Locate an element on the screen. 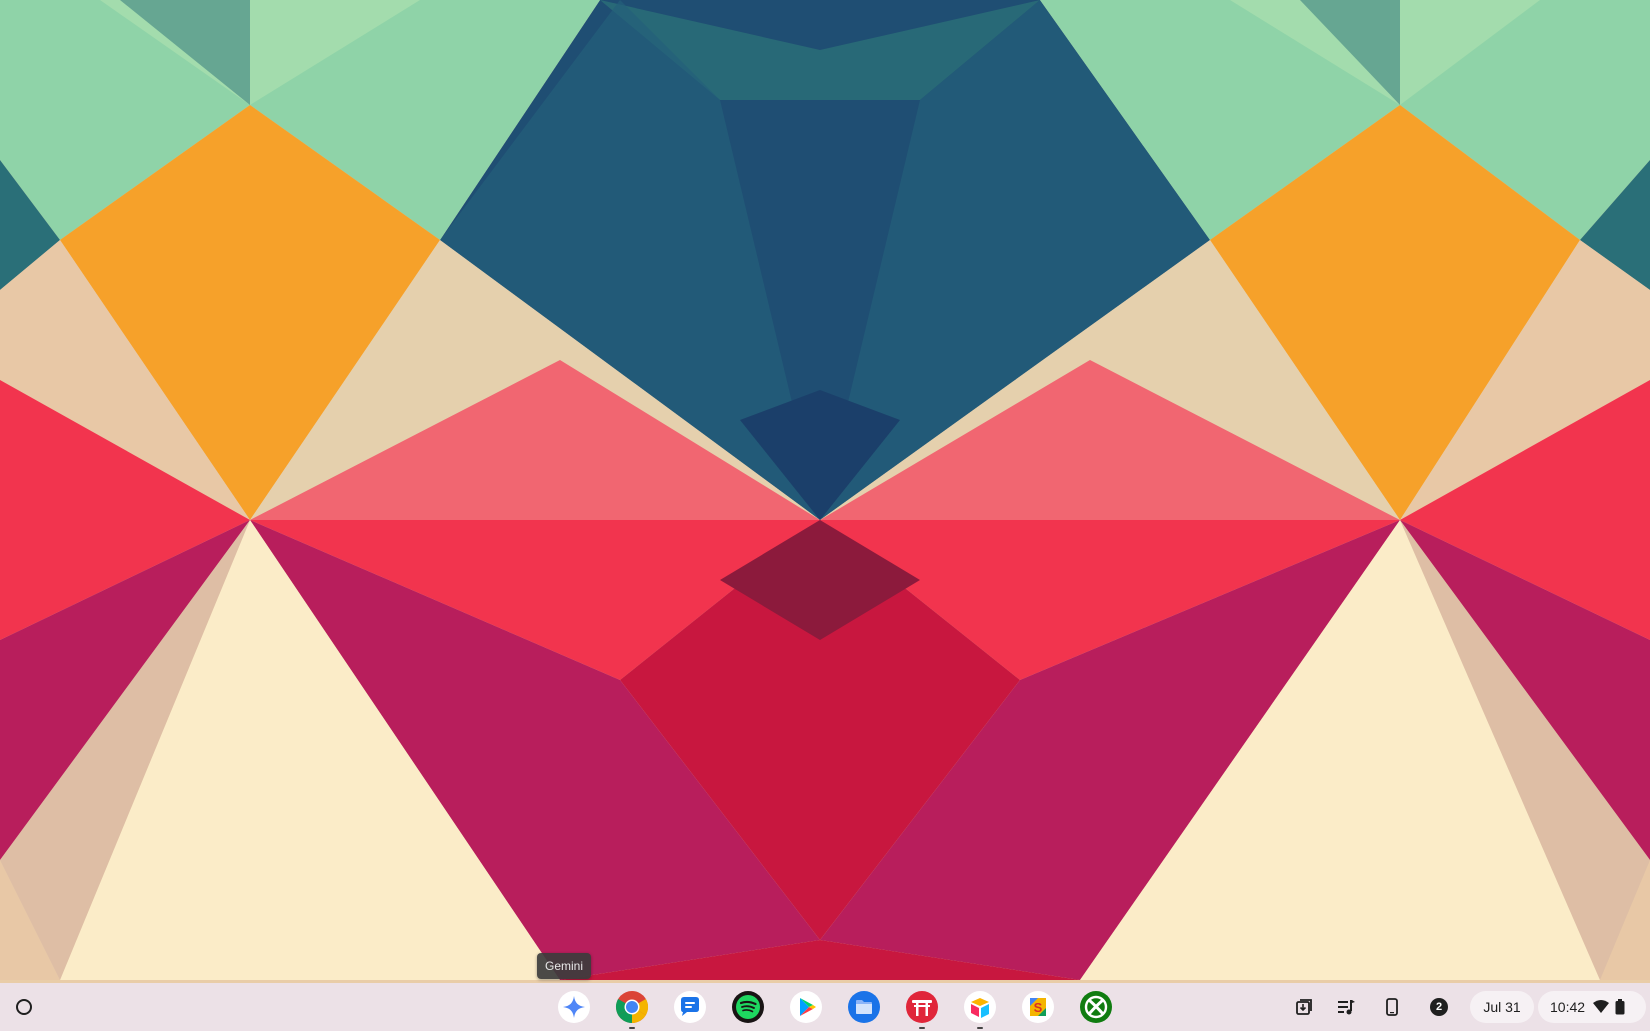 This screenshot has height=1031, width=1650. files-app is located at coordinates (864, 1007).